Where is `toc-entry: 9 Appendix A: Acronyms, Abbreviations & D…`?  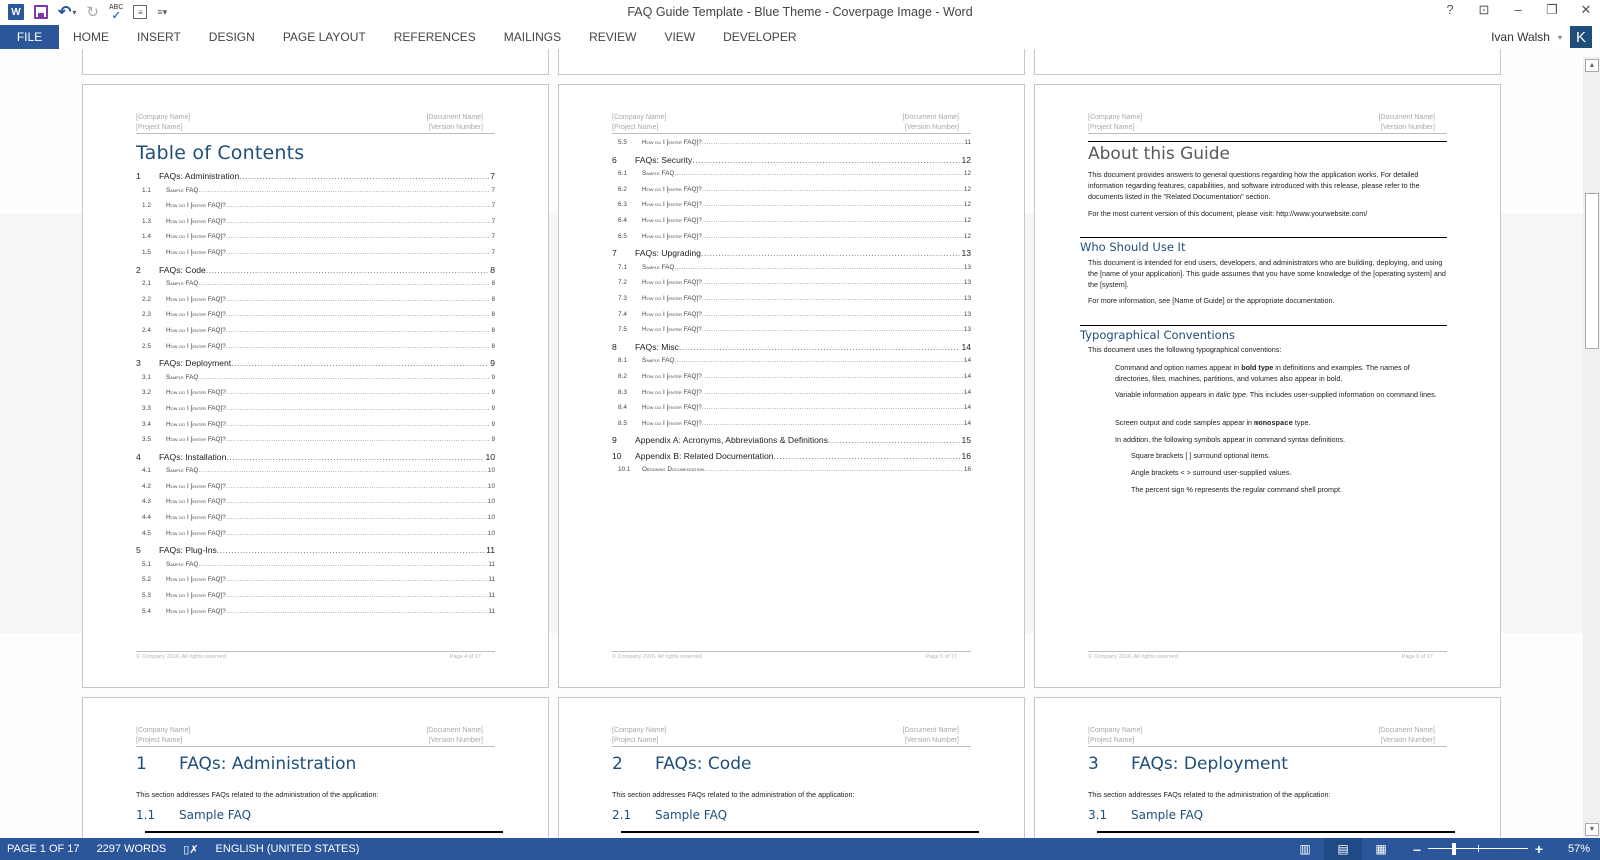
toc-entry: 9 Appendix A: Acronyms, Abbreviations & D… is located at coordinates (791, 443).